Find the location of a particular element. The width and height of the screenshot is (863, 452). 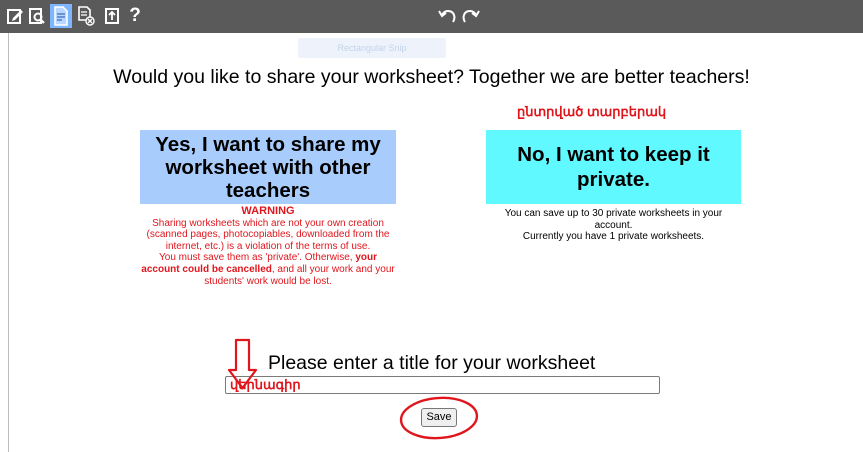

editor-toolbar: ? is located at coordinates (431, 16).